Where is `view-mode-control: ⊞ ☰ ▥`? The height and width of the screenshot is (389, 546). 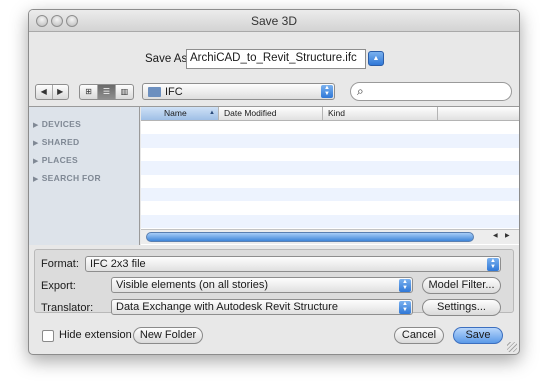
view-mode-control: ⊞ ☰ ▥ is located at coordinates (106, 92).